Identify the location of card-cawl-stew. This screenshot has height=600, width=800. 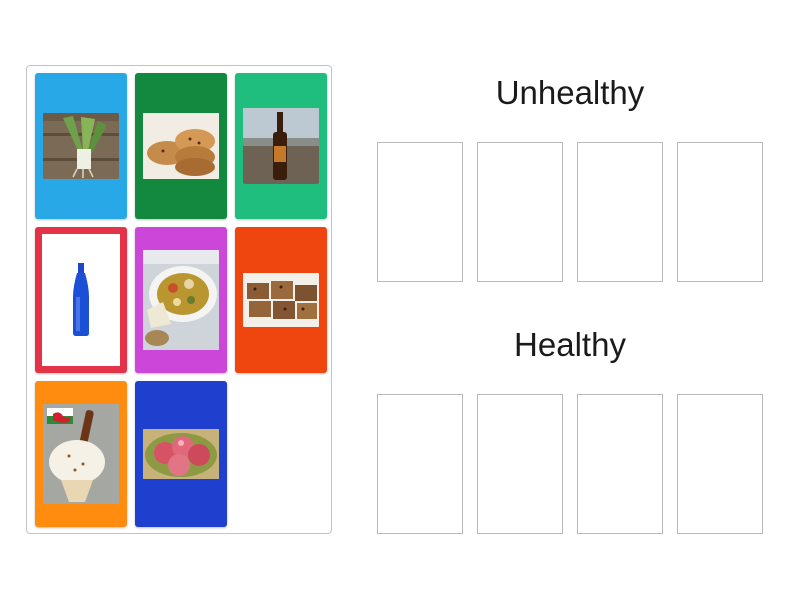
(181, 300).